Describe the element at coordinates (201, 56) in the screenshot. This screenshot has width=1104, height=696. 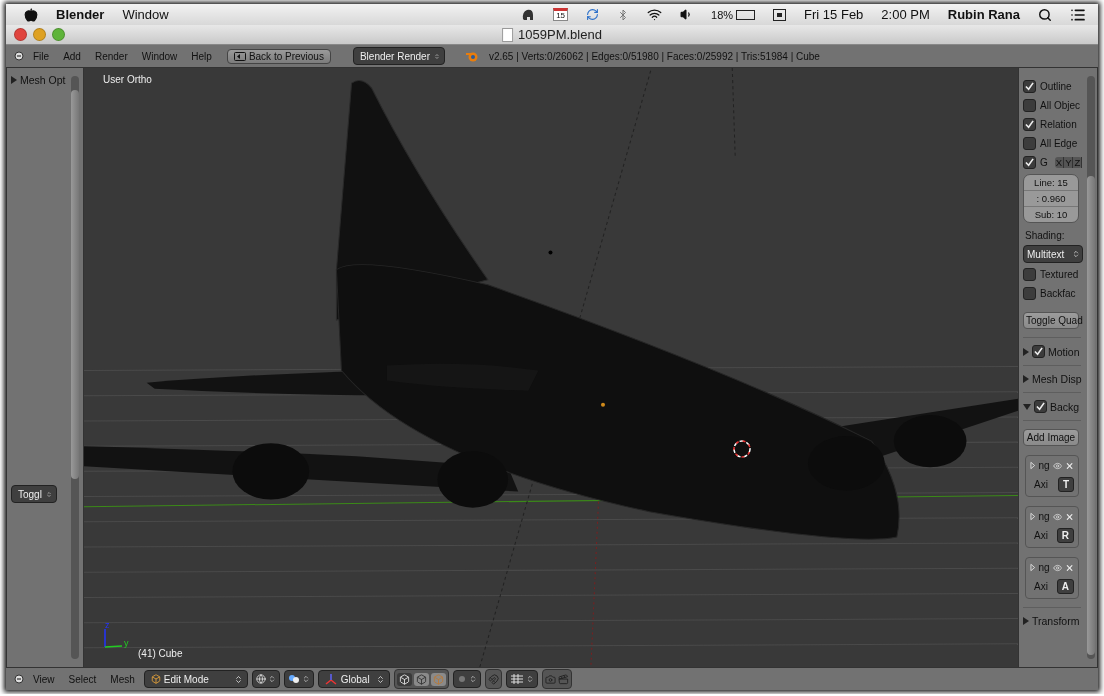
I see `menu-item: Help` at that location.